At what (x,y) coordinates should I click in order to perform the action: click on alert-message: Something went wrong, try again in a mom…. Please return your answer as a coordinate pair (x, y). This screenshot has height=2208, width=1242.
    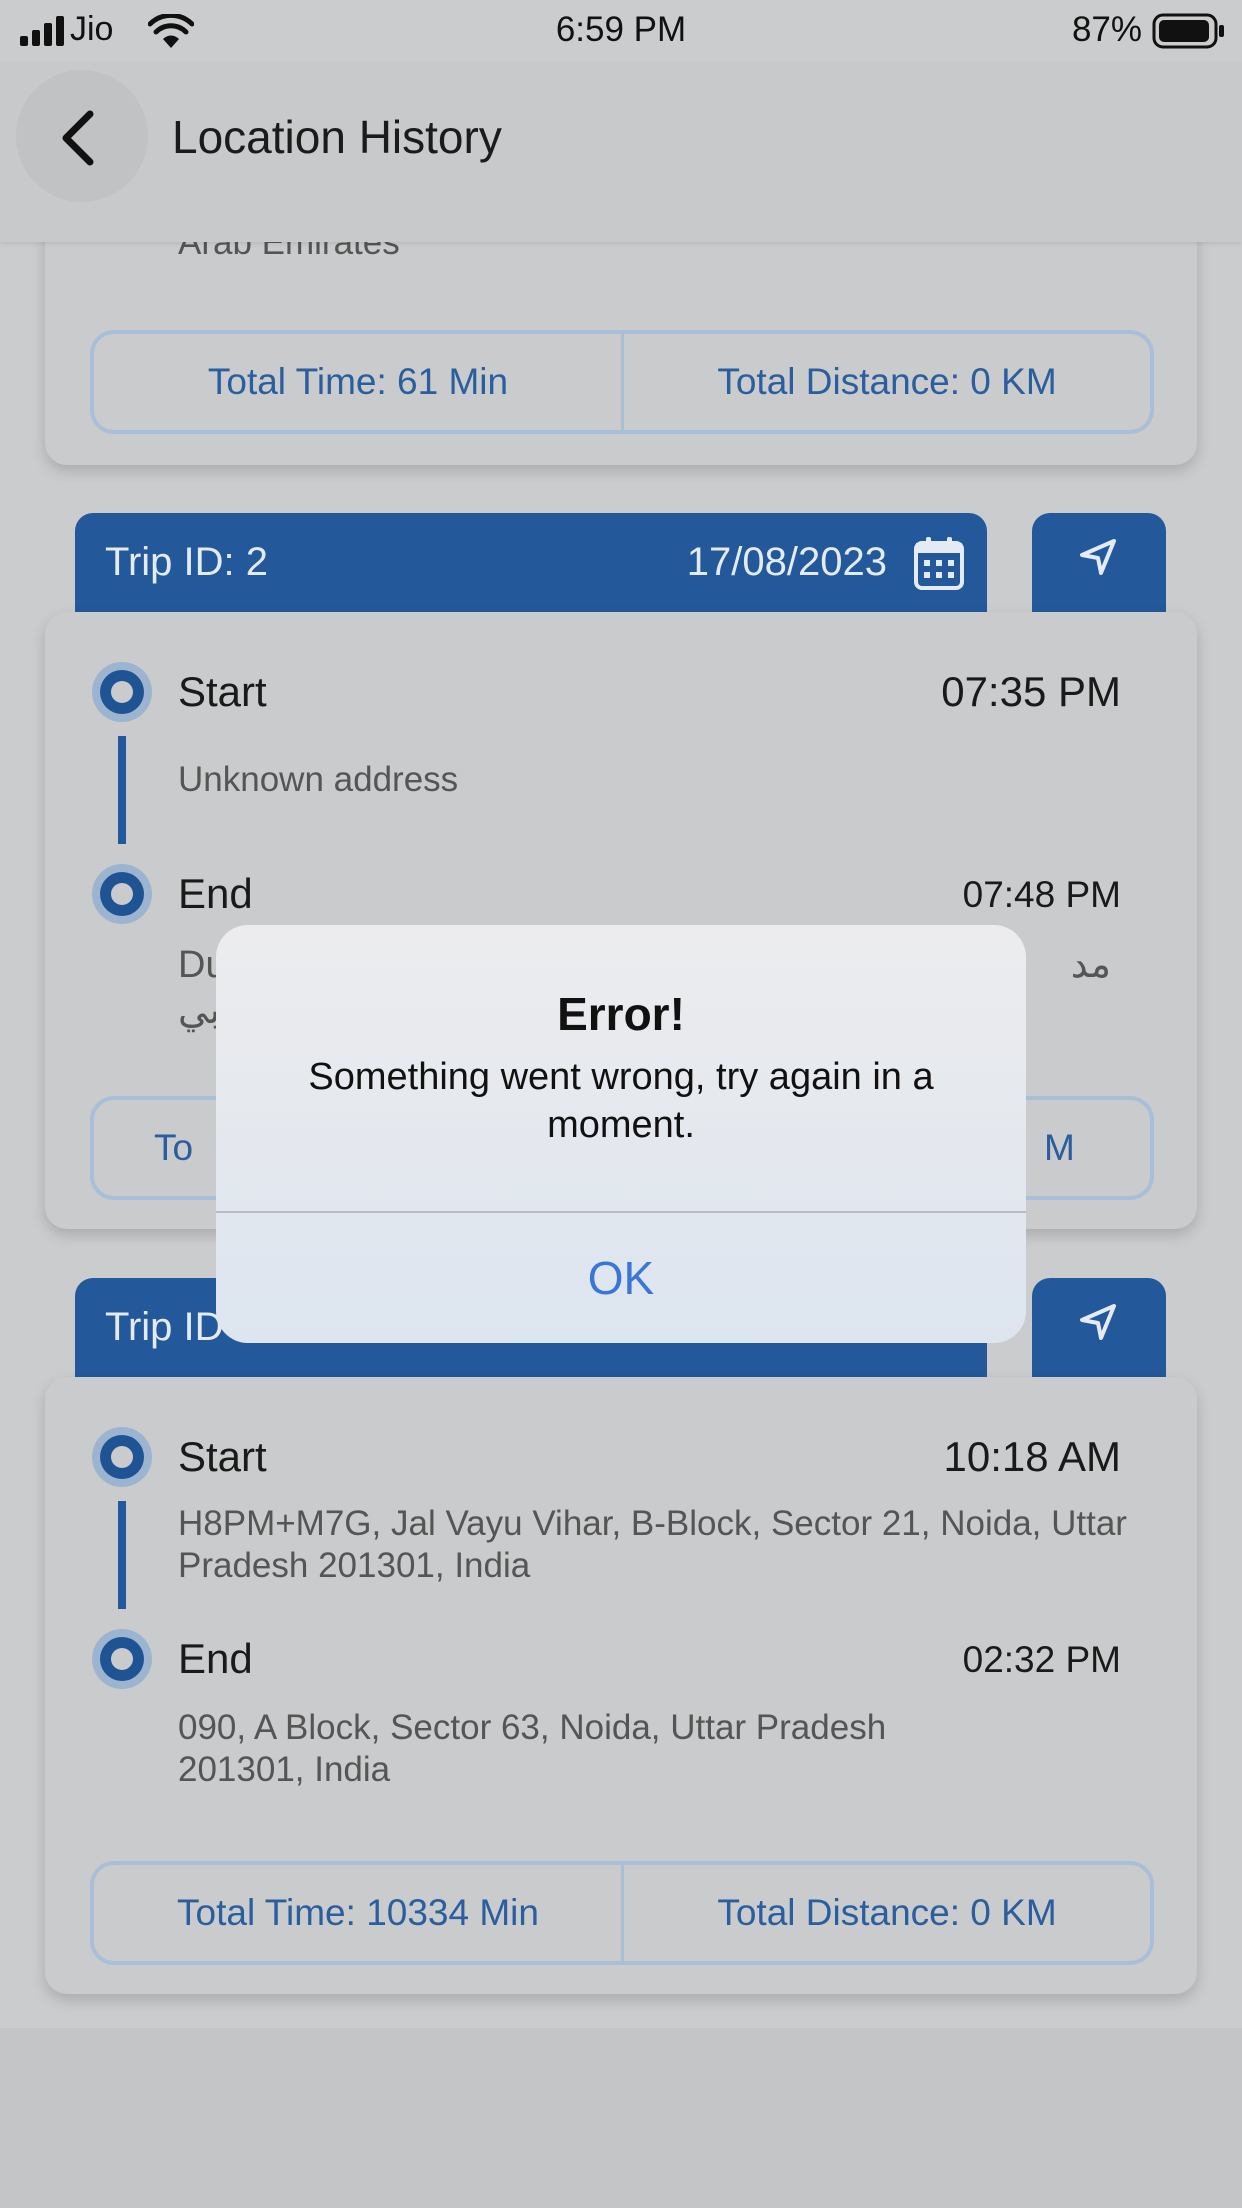
    Looking at the image, I should click on (621, 1101).